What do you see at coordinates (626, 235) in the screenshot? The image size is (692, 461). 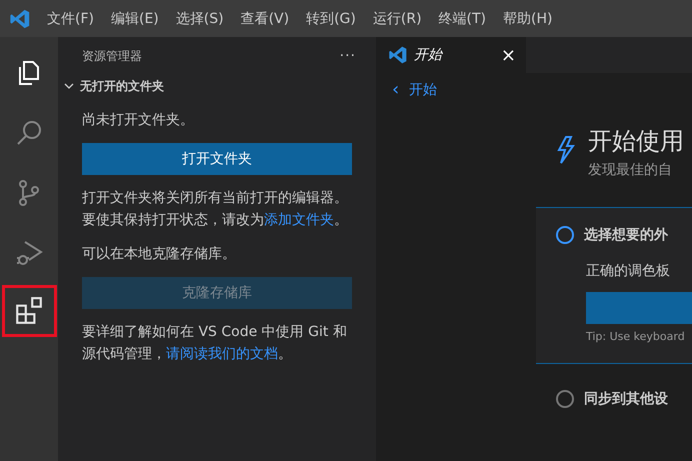 I see `step-title: 选择想要的外` at bounding box center [626, 235].